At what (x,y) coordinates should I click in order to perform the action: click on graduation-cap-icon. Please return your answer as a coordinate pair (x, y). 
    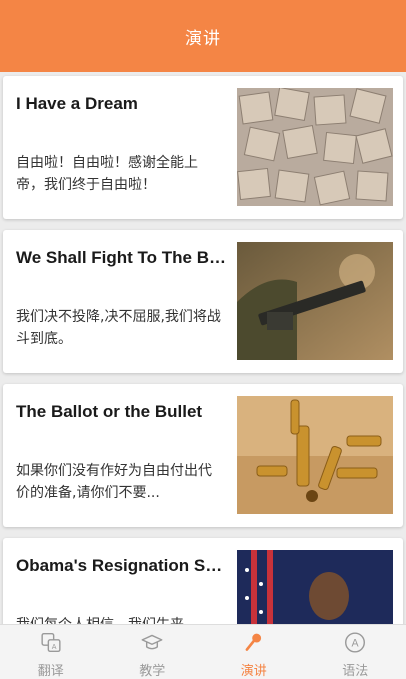
    Looking at the image, I should click on (152, 642).